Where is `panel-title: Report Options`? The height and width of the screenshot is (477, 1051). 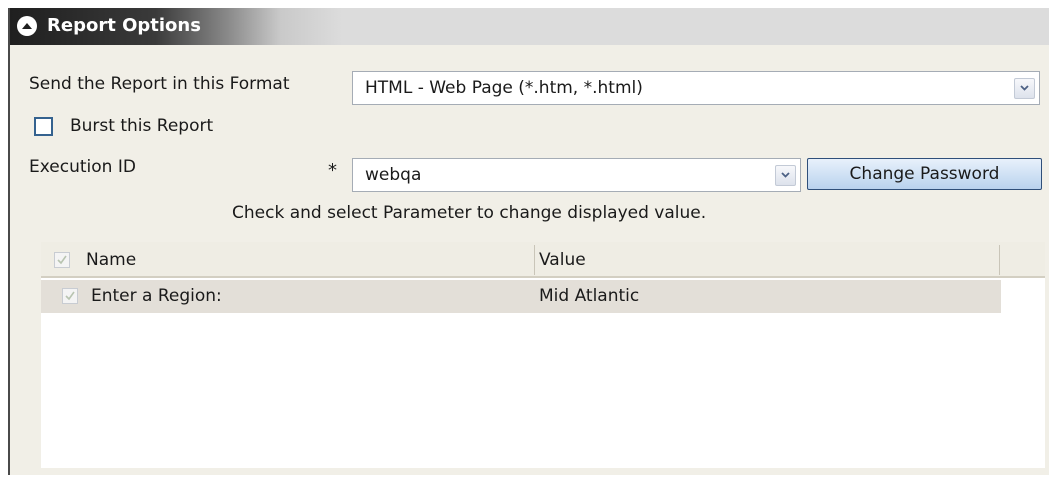 panel-title: Report Options is located at coordinates (124, 25).